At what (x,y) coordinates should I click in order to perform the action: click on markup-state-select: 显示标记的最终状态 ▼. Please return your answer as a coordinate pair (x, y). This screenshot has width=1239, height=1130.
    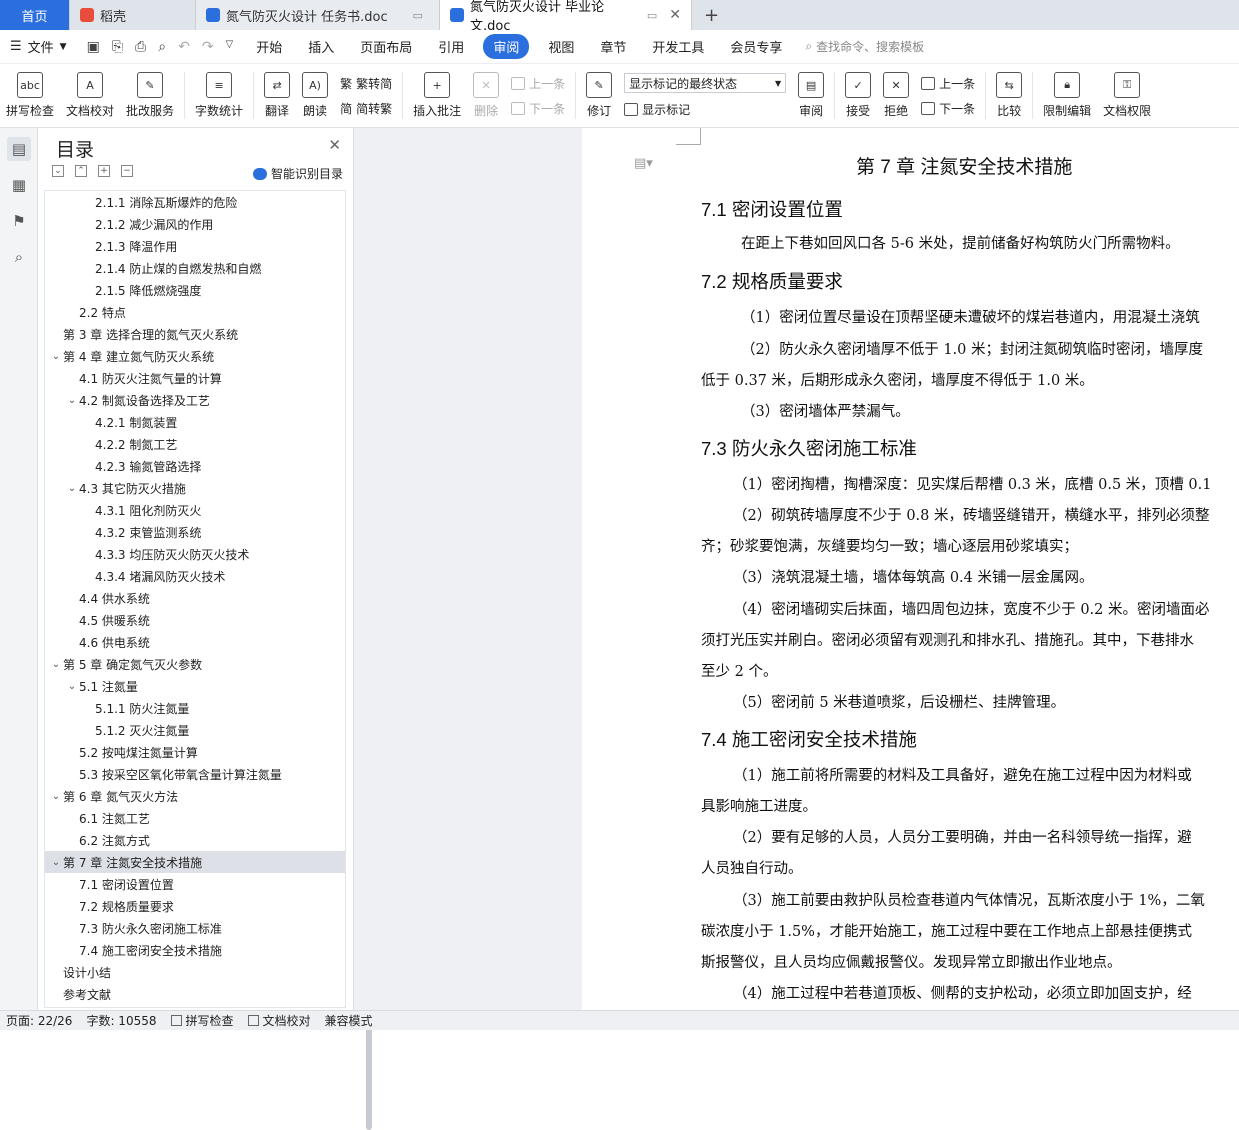
    Looking at the image, I should click on (705, 83).